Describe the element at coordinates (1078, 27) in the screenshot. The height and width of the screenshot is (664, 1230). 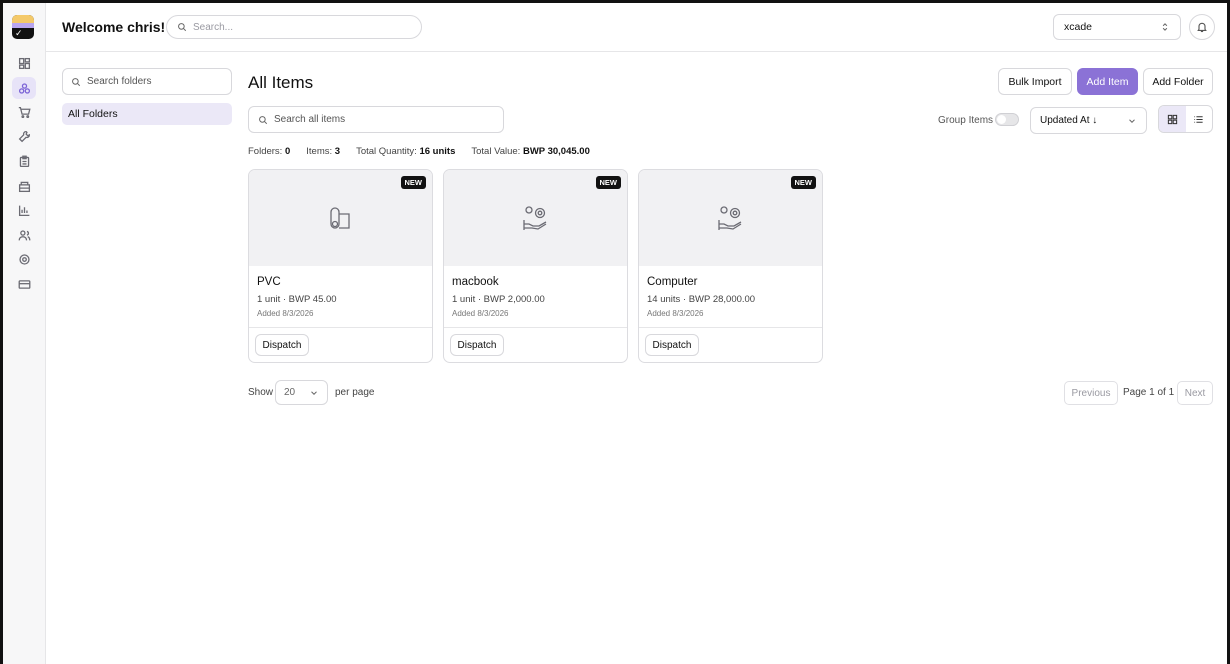
I see `organization-name: xcade` at that location.